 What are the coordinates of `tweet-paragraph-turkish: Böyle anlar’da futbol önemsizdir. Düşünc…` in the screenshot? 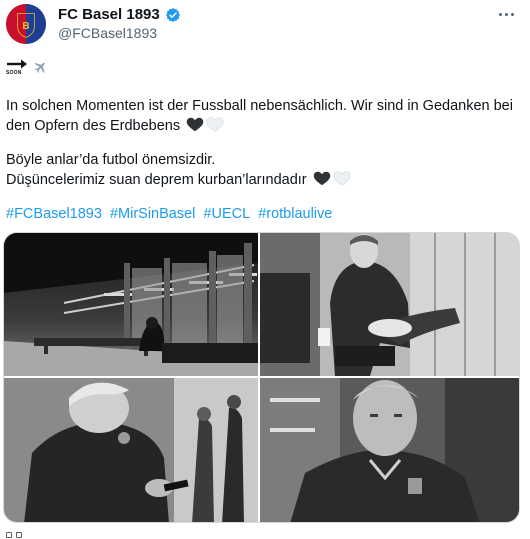 It's located at (263, 170).